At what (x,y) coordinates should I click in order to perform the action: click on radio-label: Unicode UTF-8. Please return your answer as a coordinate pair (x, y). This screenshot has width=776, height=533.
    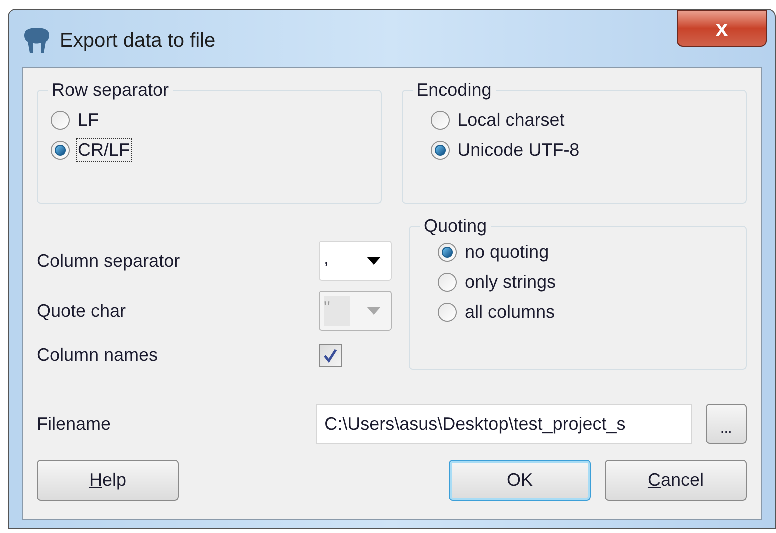
    Looking at the image, I should click on (518, 150).